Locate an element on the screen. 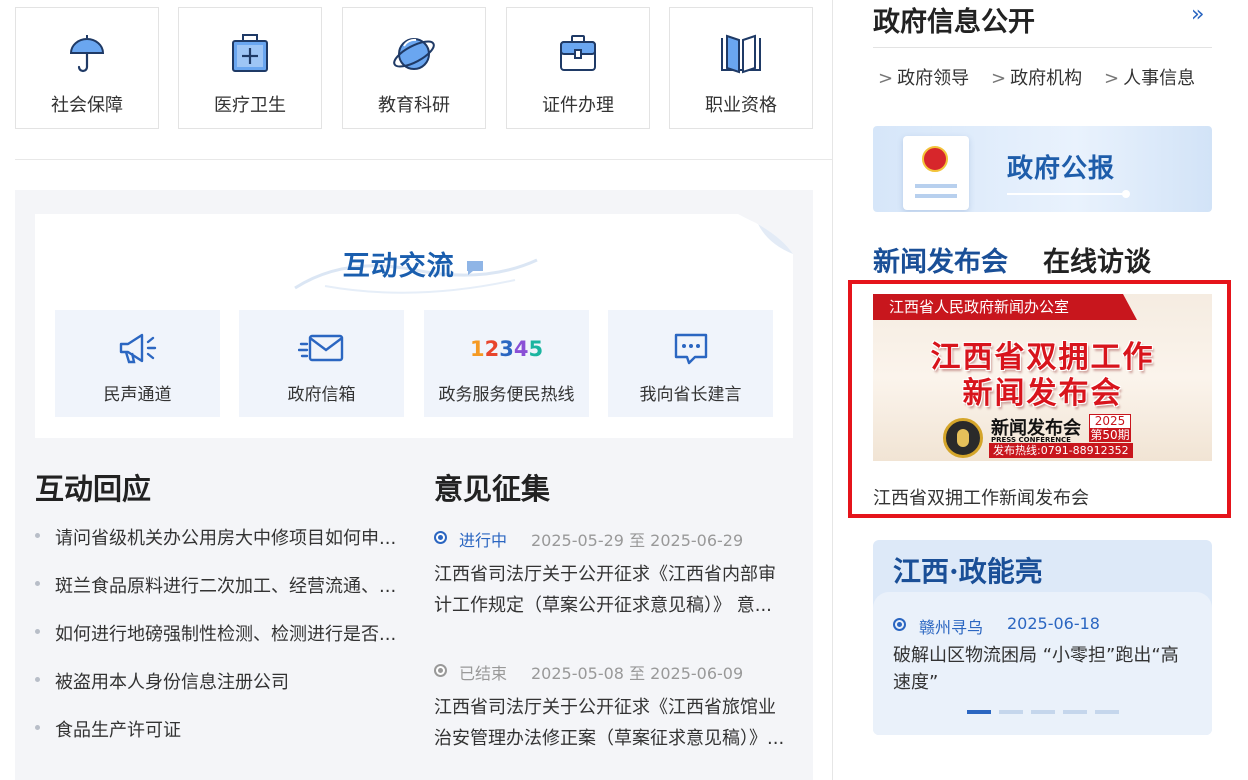 The image size is (1248, 780). response-item: 食品生产许可证 is located at coordinates (222, 729).